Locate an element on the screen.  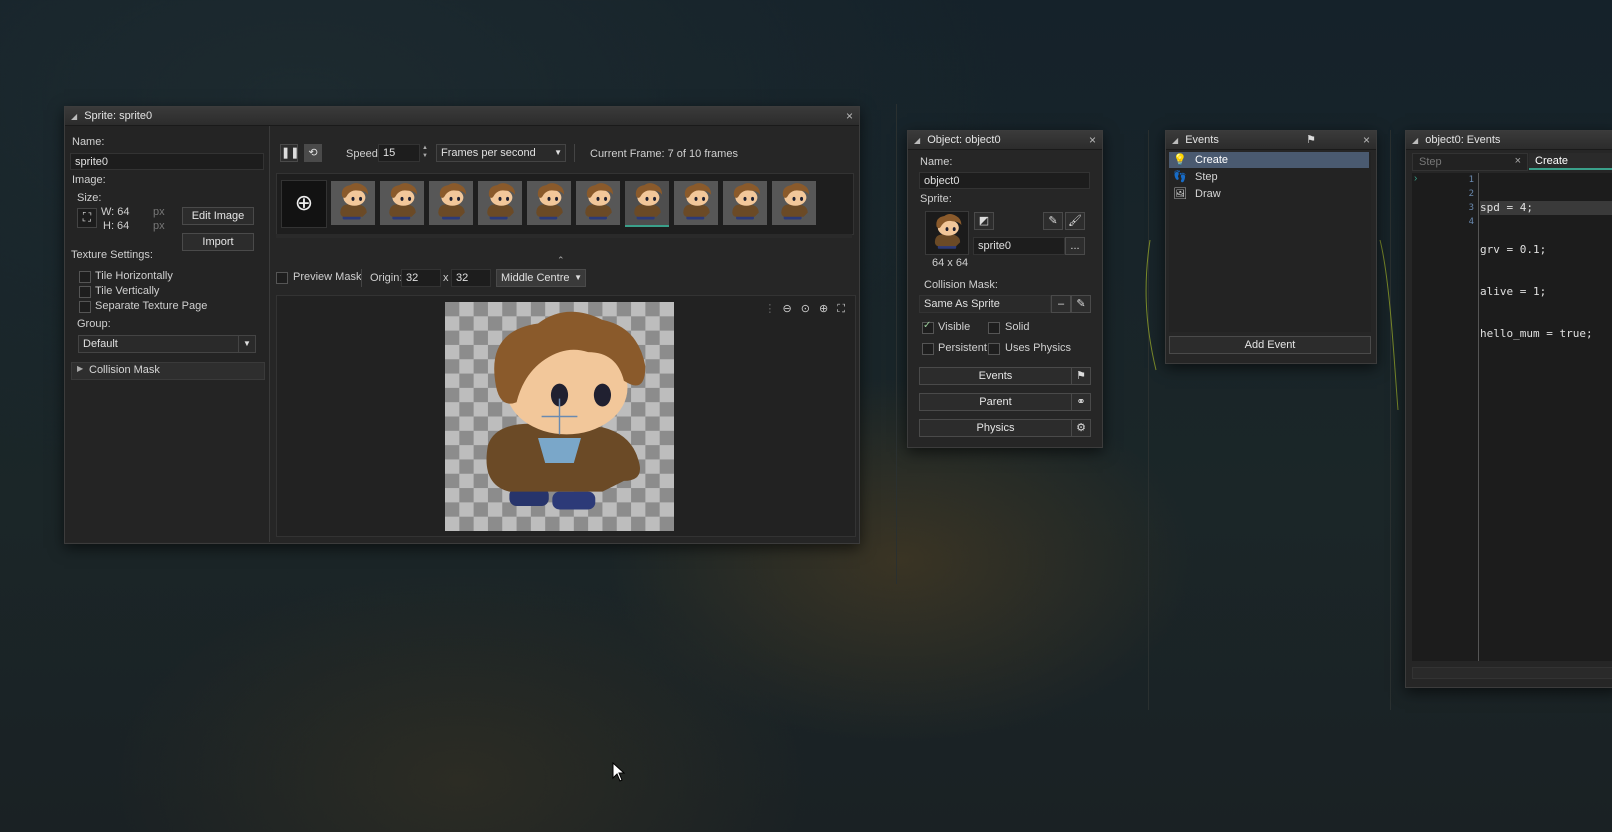
origin-preset-select: Middle Centre ▼ is located at coordinates (541, 278).